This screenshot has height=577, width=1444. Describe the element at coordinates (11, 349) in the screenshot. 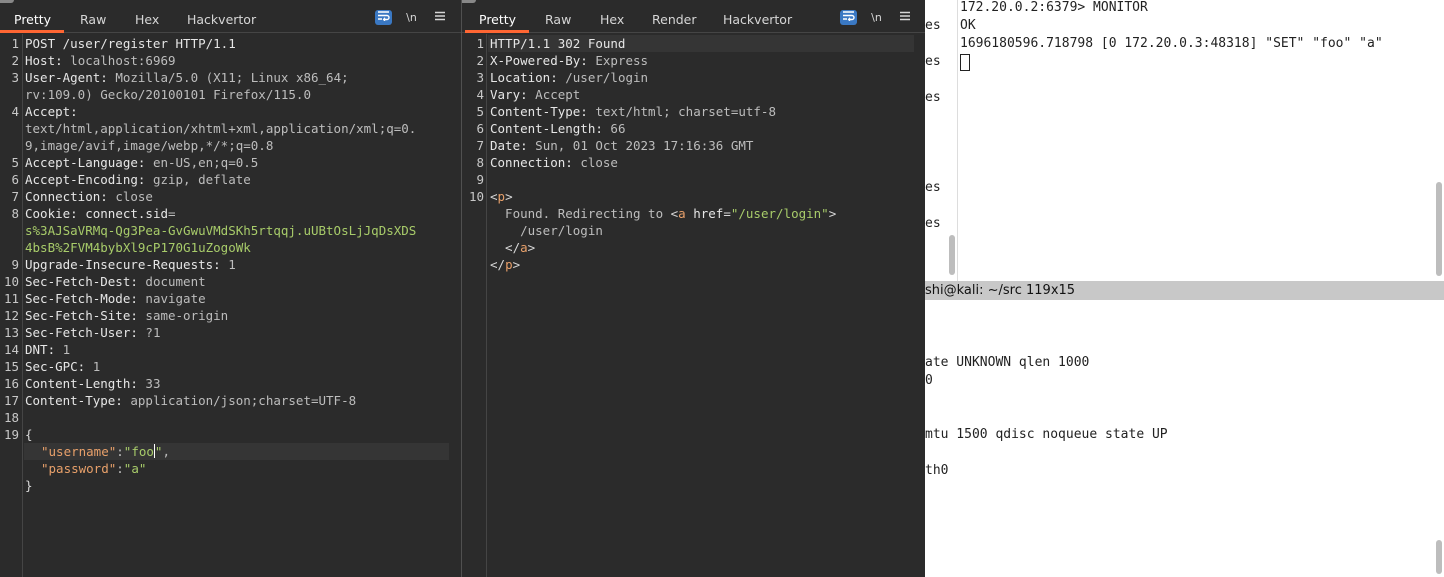

I see `line-number: 14` at that location.